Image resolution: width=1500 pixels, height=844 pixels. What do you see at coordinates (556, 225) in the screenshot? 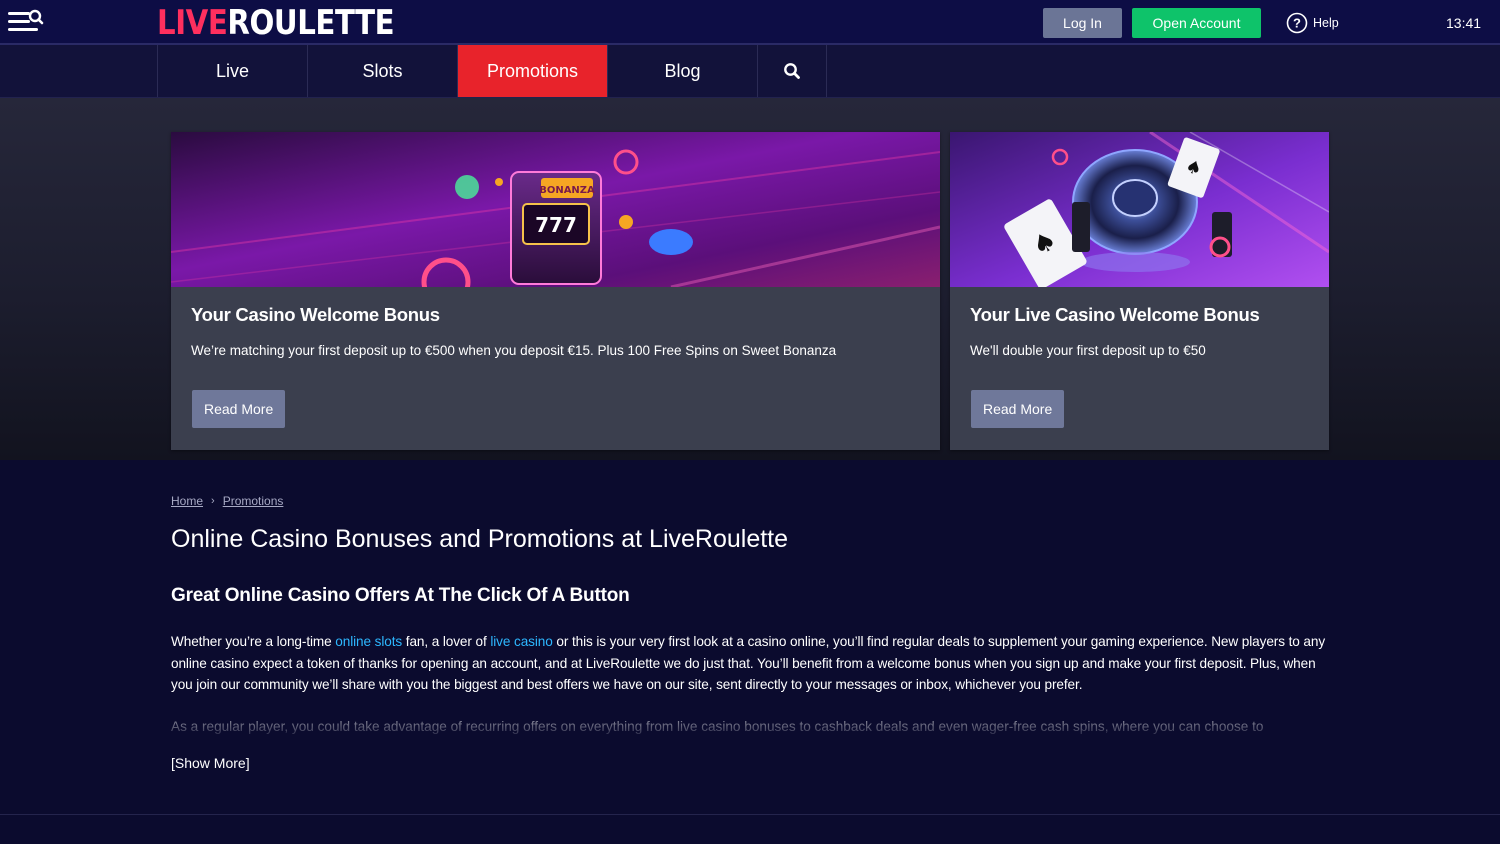
I see `svg-text: 777` at bounding box center [556, 225].